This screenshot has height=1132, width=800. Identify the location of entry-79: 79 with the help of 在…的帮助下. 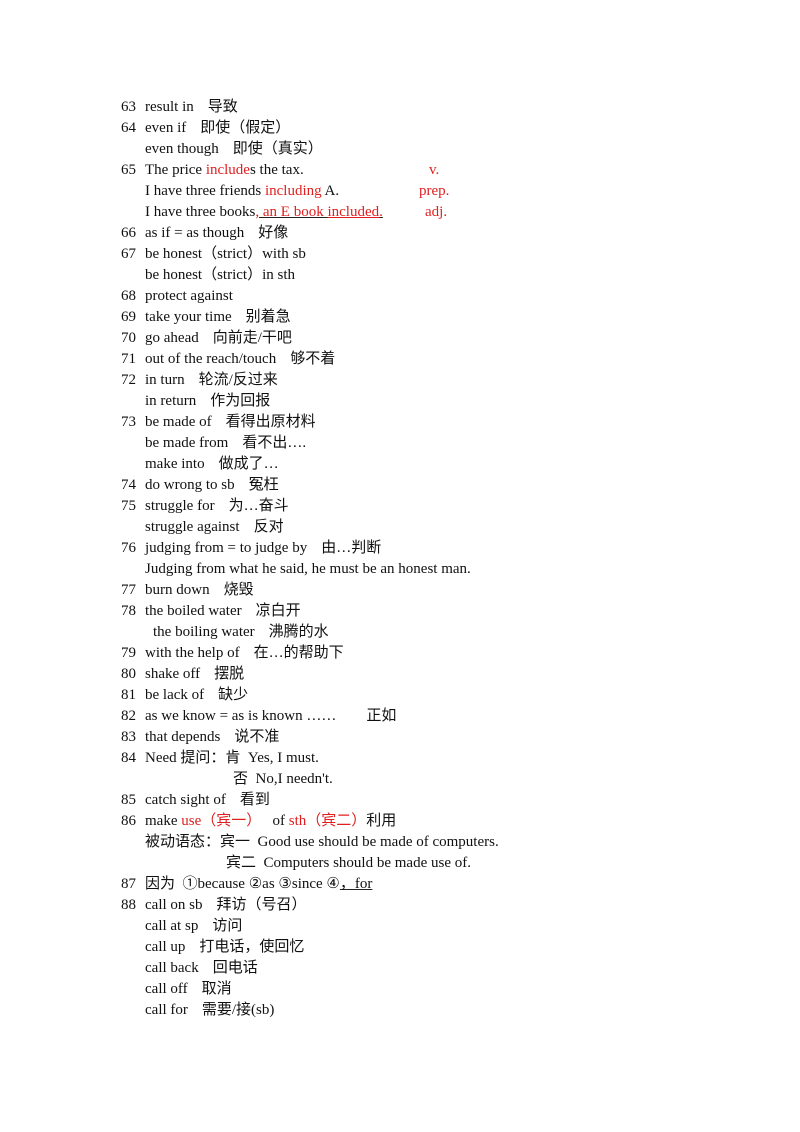
(400, 653).